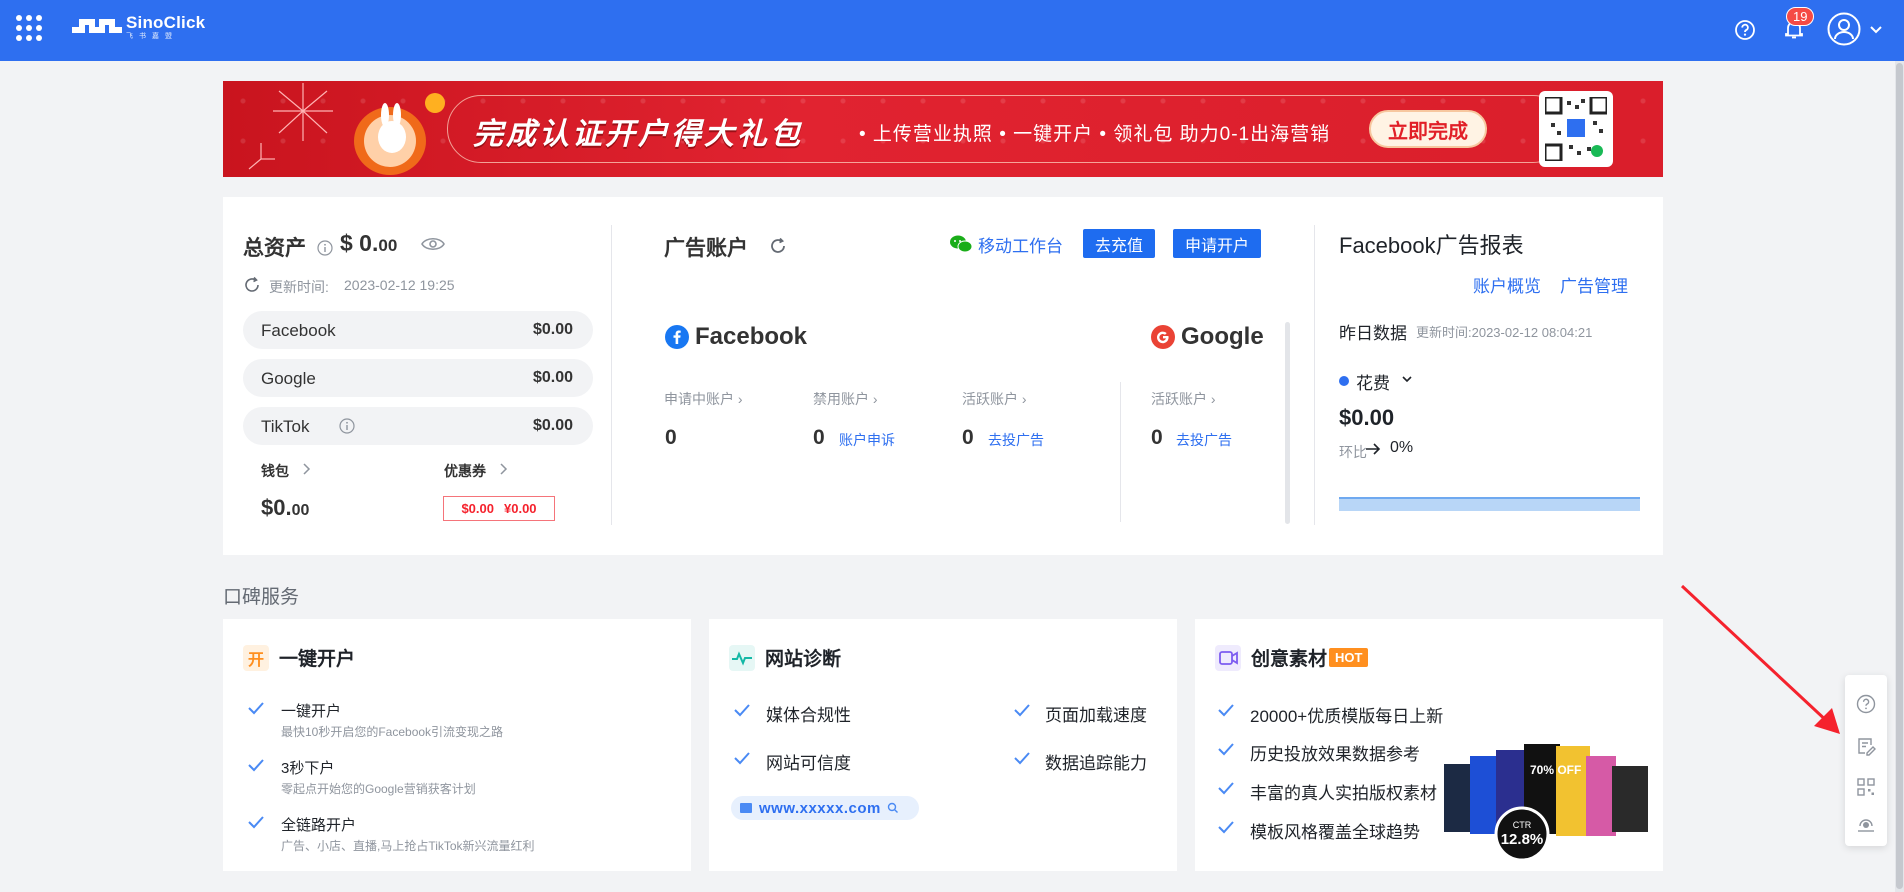 This screenshot has height=892, width=1904. I want to click on user-avatar-icon, so click(1844, 29).